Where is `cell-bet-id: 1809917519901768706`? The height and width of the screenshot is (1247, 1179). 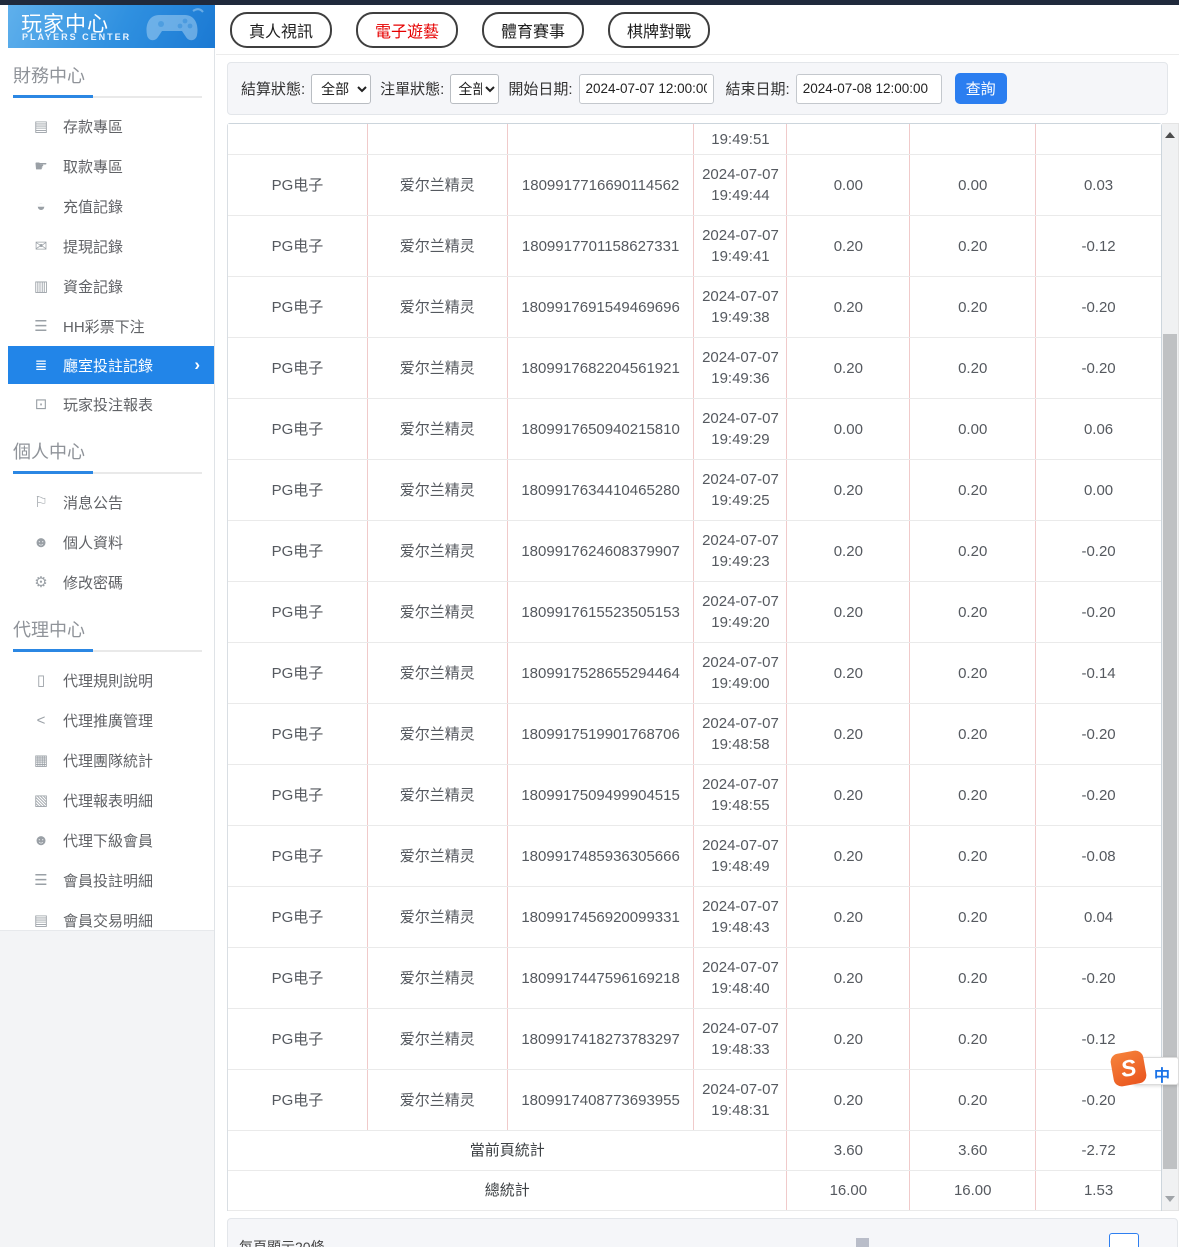 cell-bet-id: 1809917519901768706 is located at coordinates (601, 734).